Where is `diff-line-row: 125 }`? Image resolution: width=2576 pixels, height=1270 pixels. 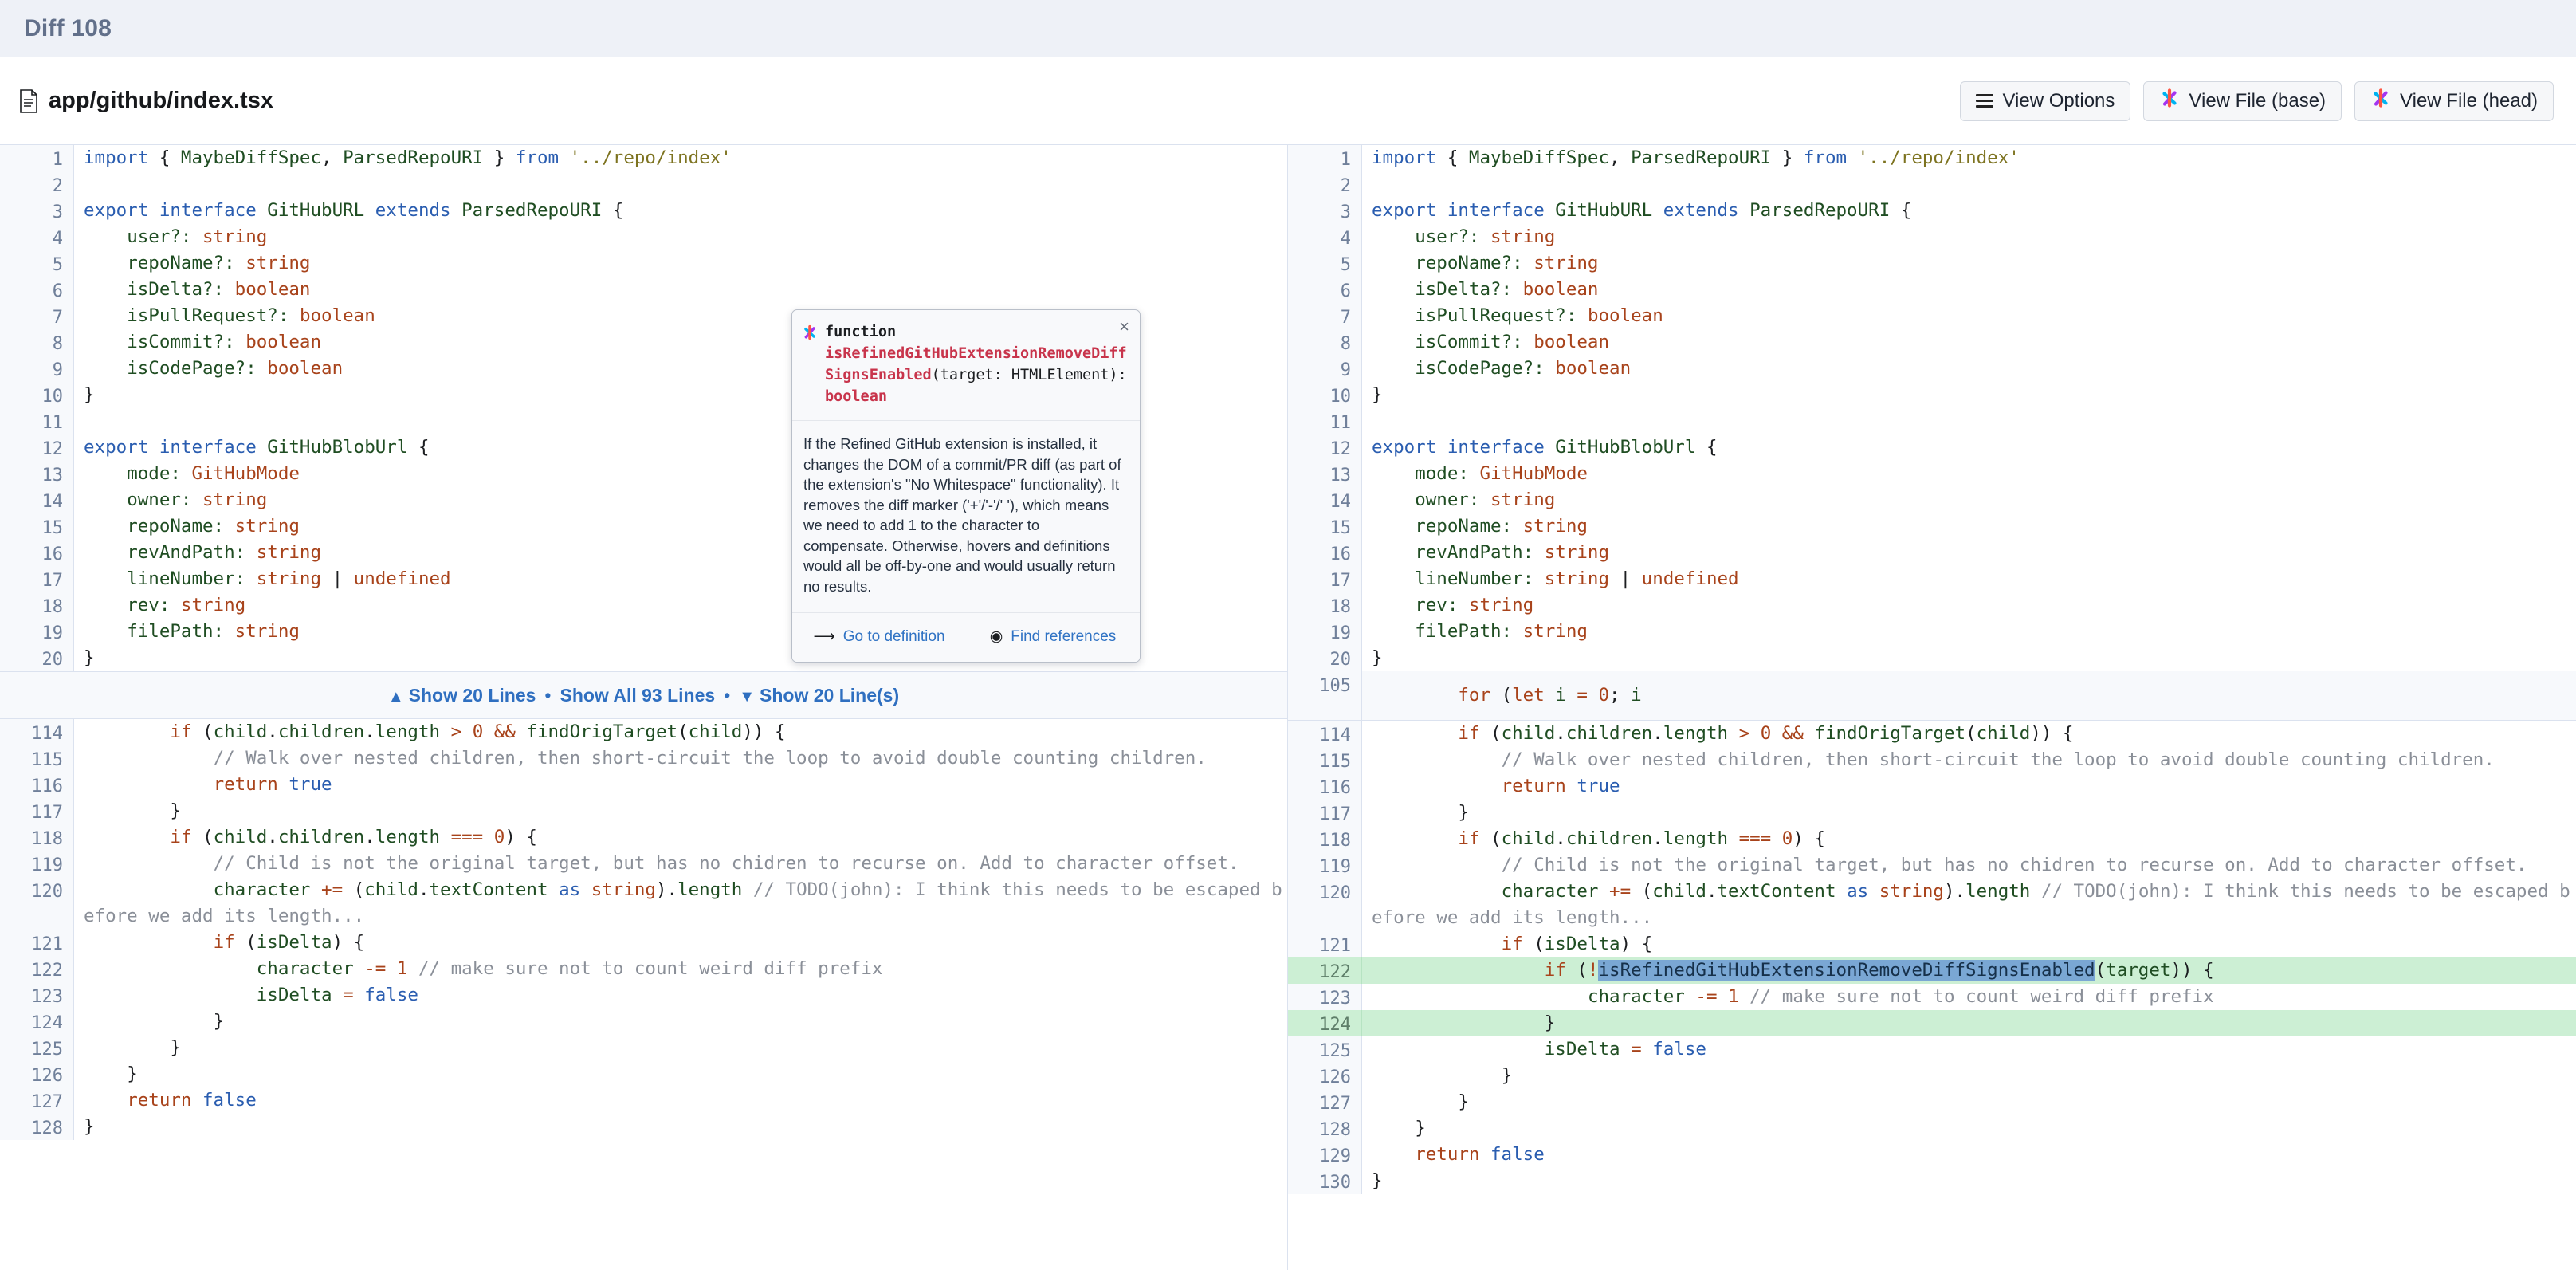
diff-line-row: 125 } is located at coordinates (643, 1048).